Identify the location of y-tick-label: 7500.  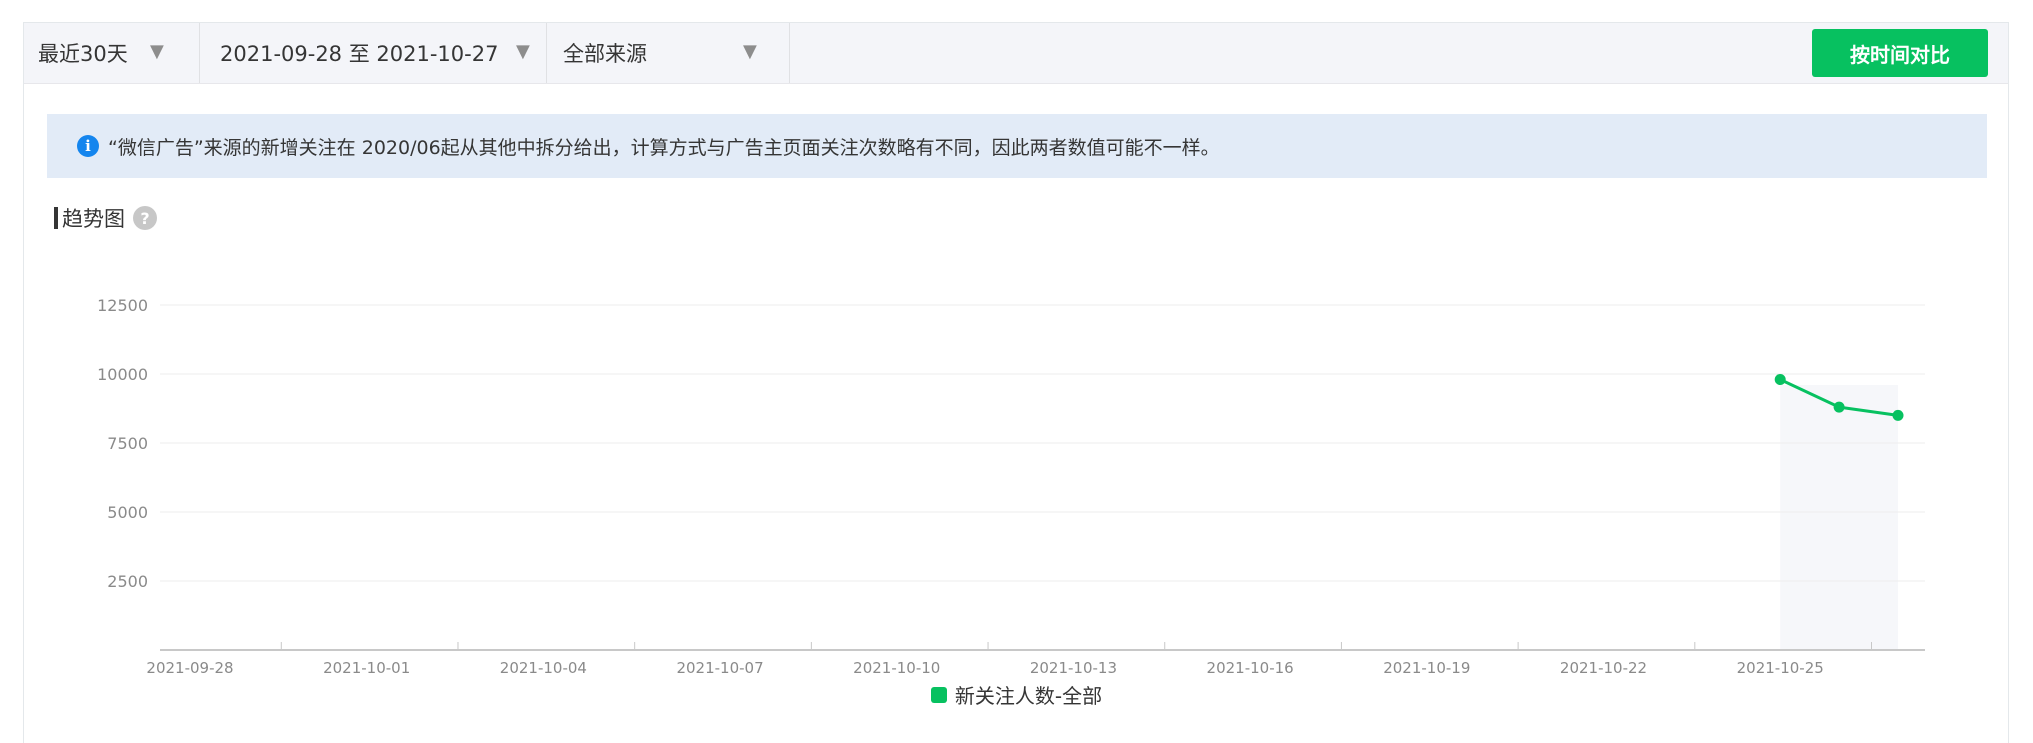
(127, 443).